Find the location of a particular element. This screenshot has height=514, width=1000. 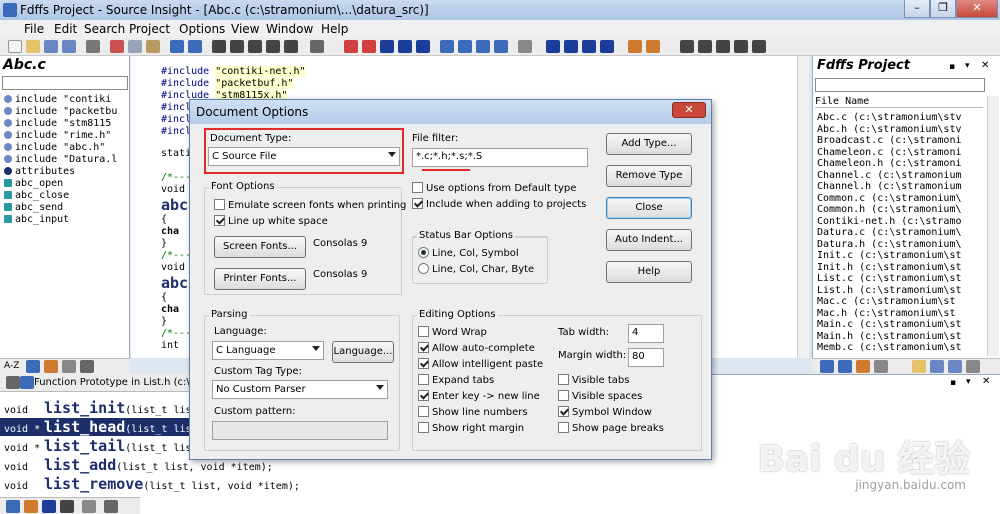

symbol-item: include "packetbu is located at coordinates (65, 112).